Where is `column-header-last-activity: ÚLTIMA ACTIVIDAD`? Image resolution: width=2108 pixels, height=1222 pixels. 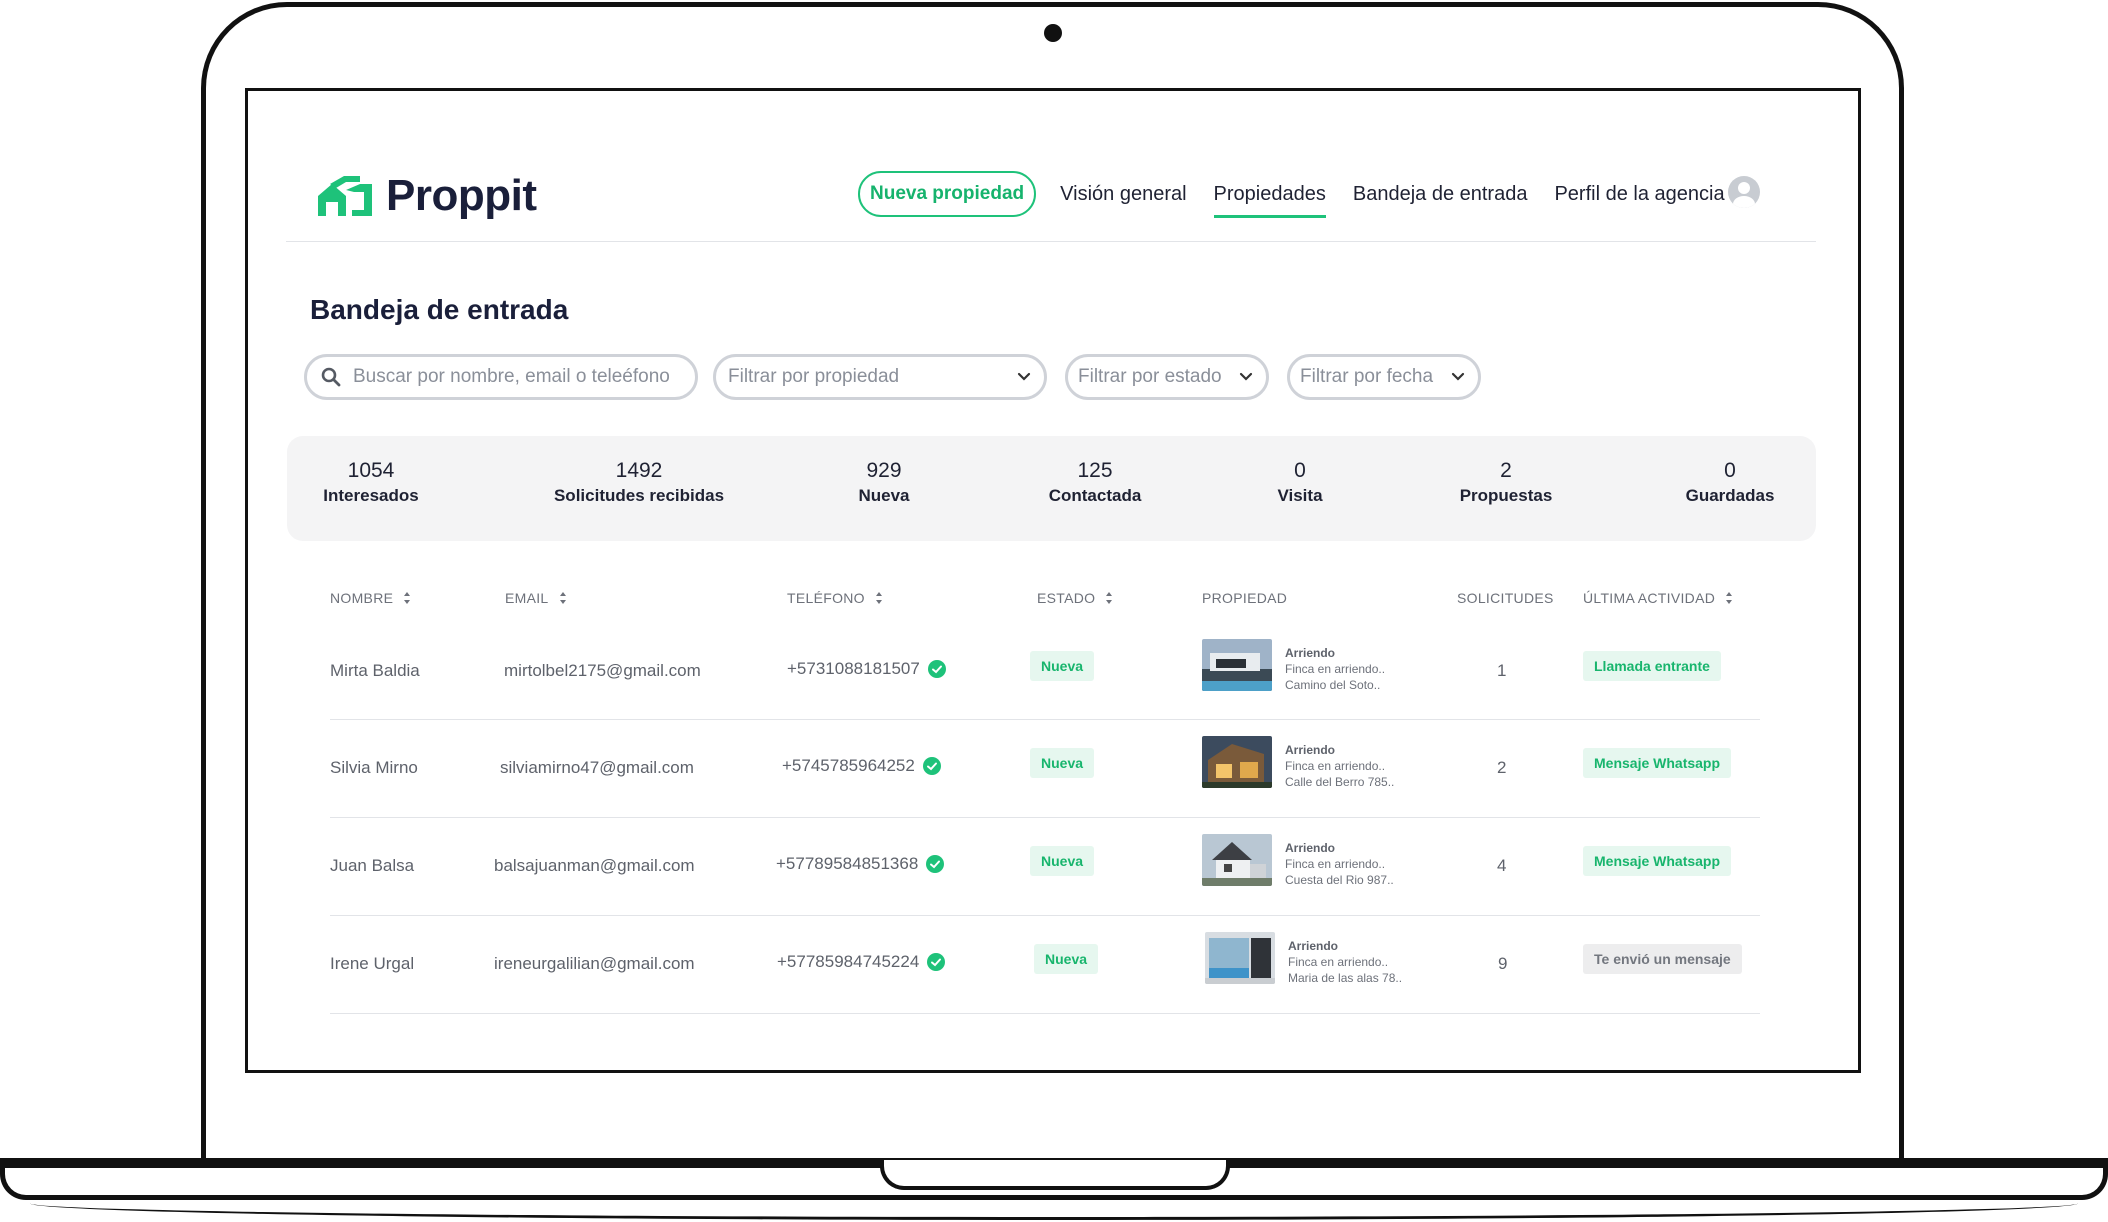 column-header-last-activity: ÚLTIMA ACTIVIDAD is located at coordinates (1658, 598).